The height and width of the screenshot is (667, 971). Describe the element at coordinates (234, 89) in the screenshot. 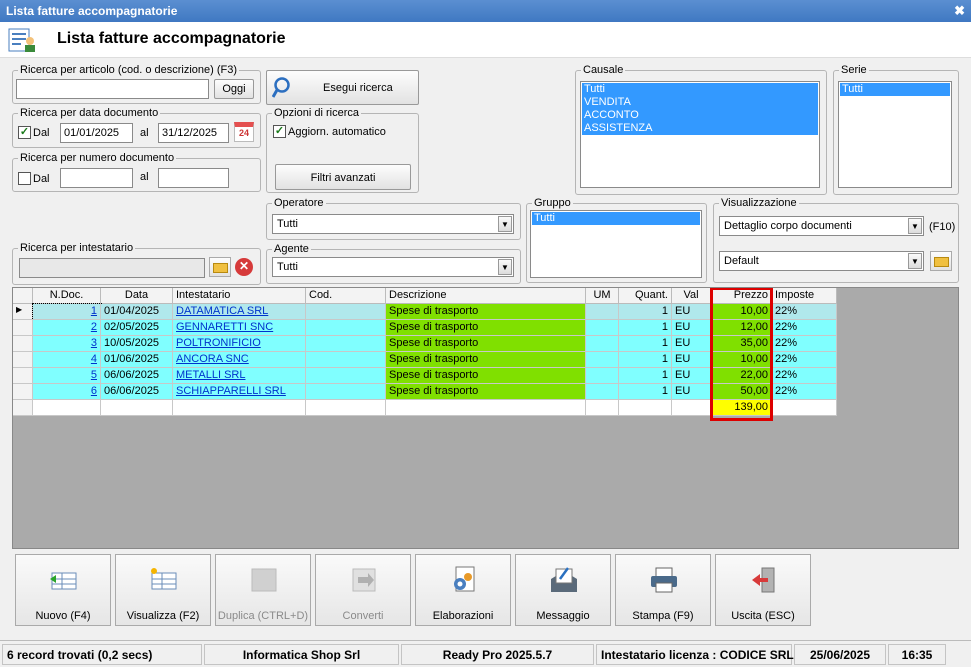

I see `today-button: Oggi` at that location.